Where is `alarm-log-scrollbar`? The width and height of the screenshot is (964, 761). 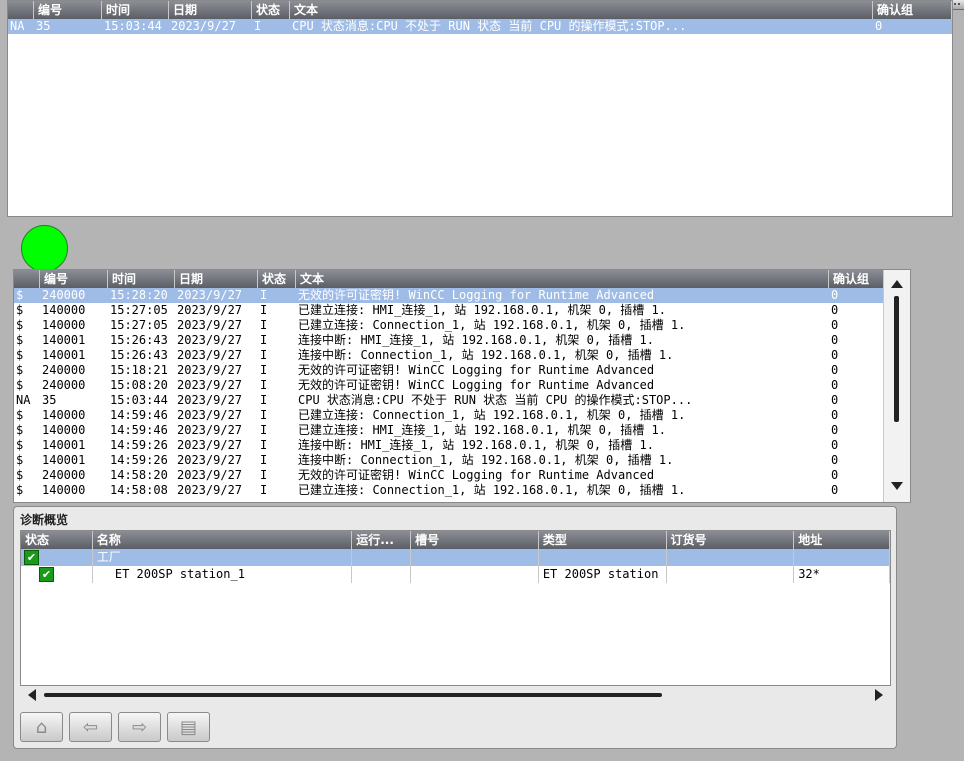
alarm-log-scrollbar is located at coordinates (896, 386).